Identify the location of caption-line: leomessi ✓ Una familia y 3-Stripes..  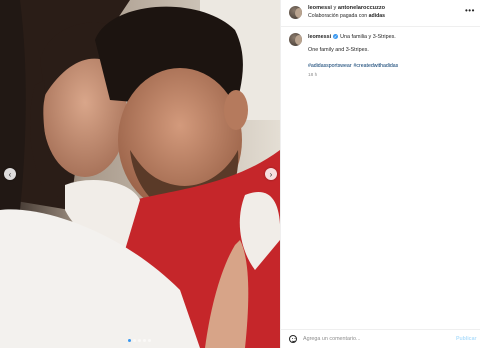
(352, 37).